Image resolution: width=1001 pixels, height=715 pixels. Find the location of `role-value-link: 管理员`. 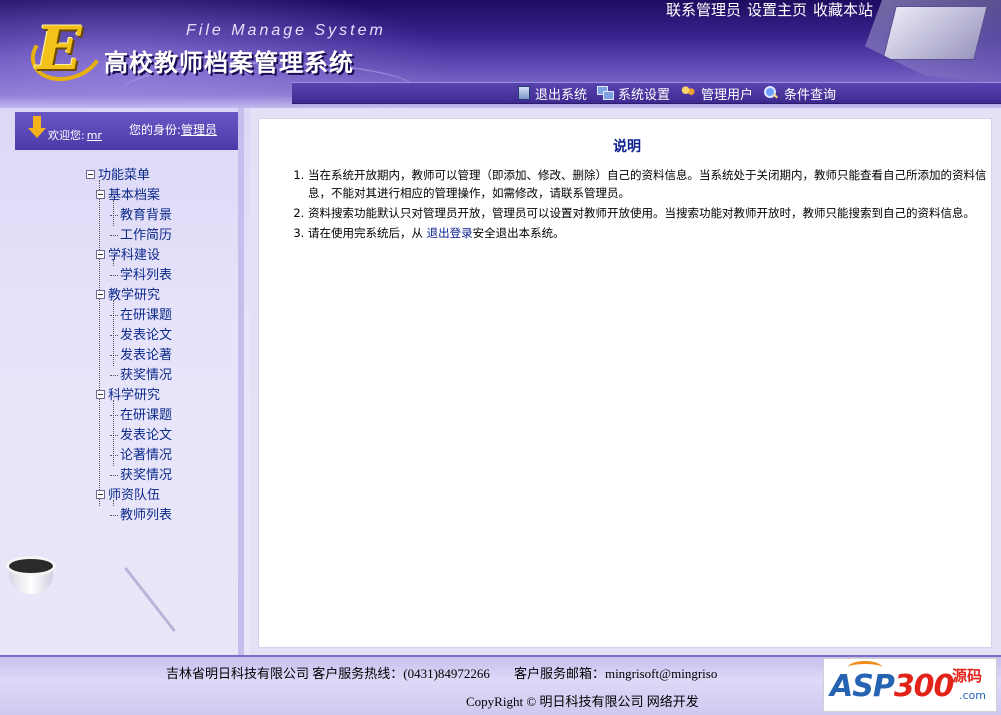

role-value-link: 管理员 is located at coordinates (199, 130).